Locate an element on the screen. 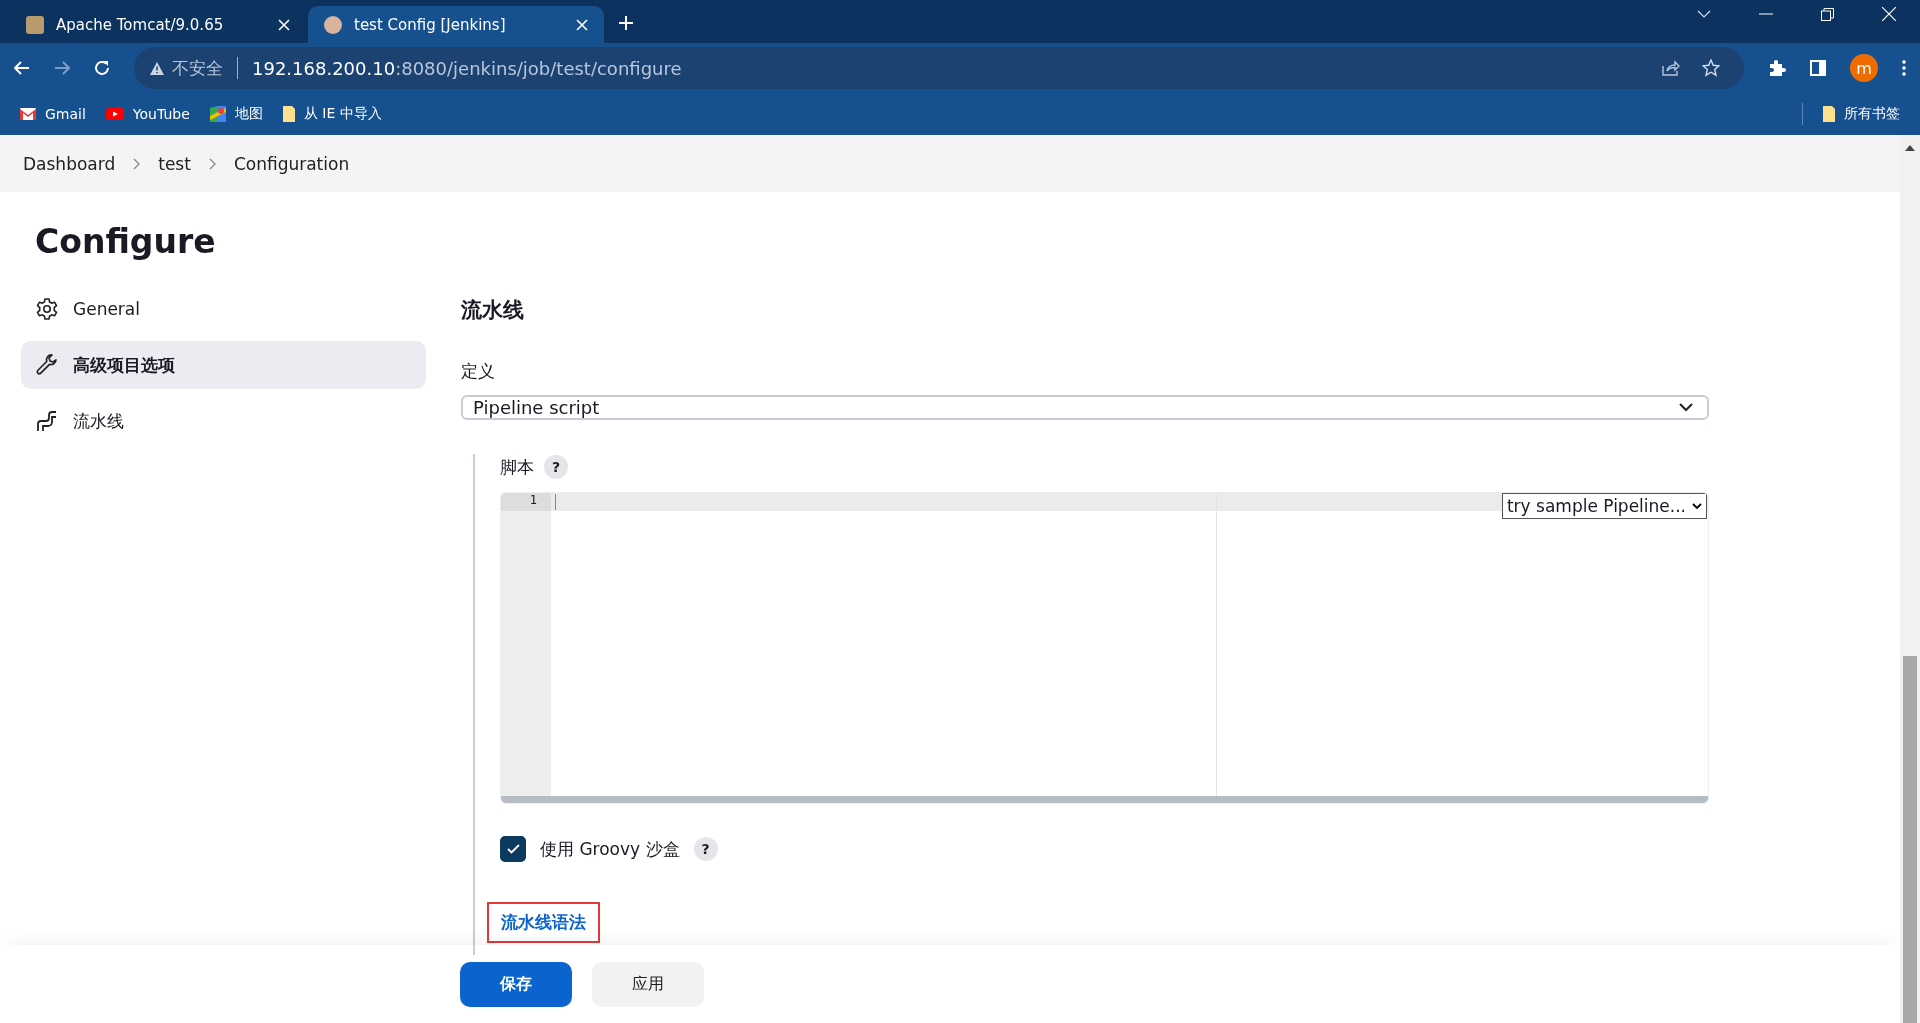 The height and width of the screenshot is (1023, 1920). page-title: Configure is located at coordinates (126, 241).